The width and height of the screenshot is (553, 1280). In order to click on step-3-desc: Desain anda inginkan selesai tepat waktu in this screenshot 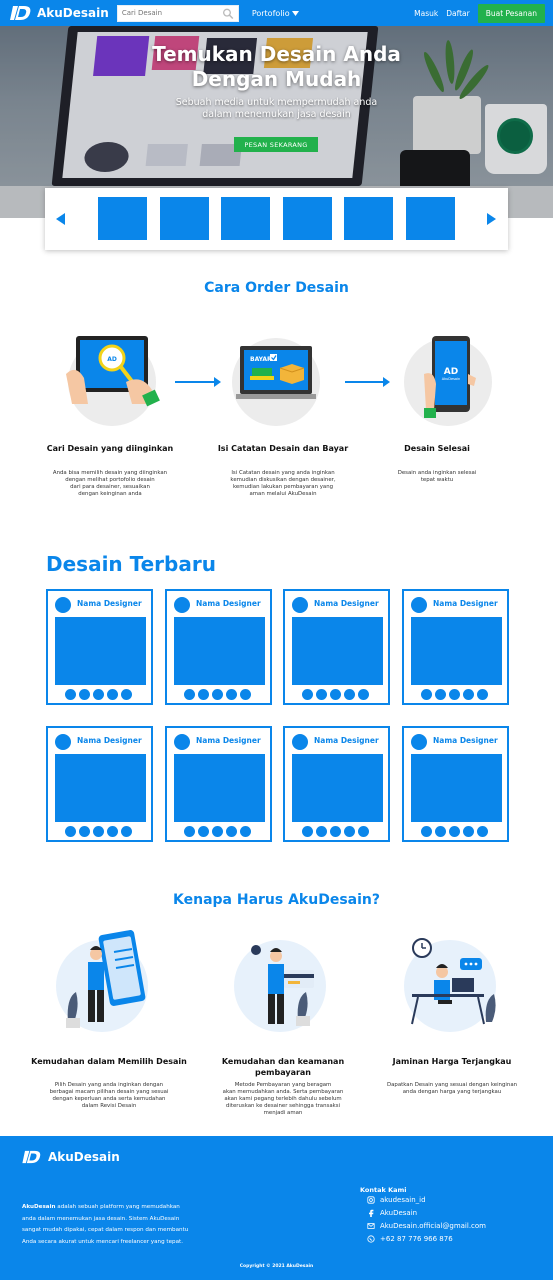, I will do `click(437, 476)`.